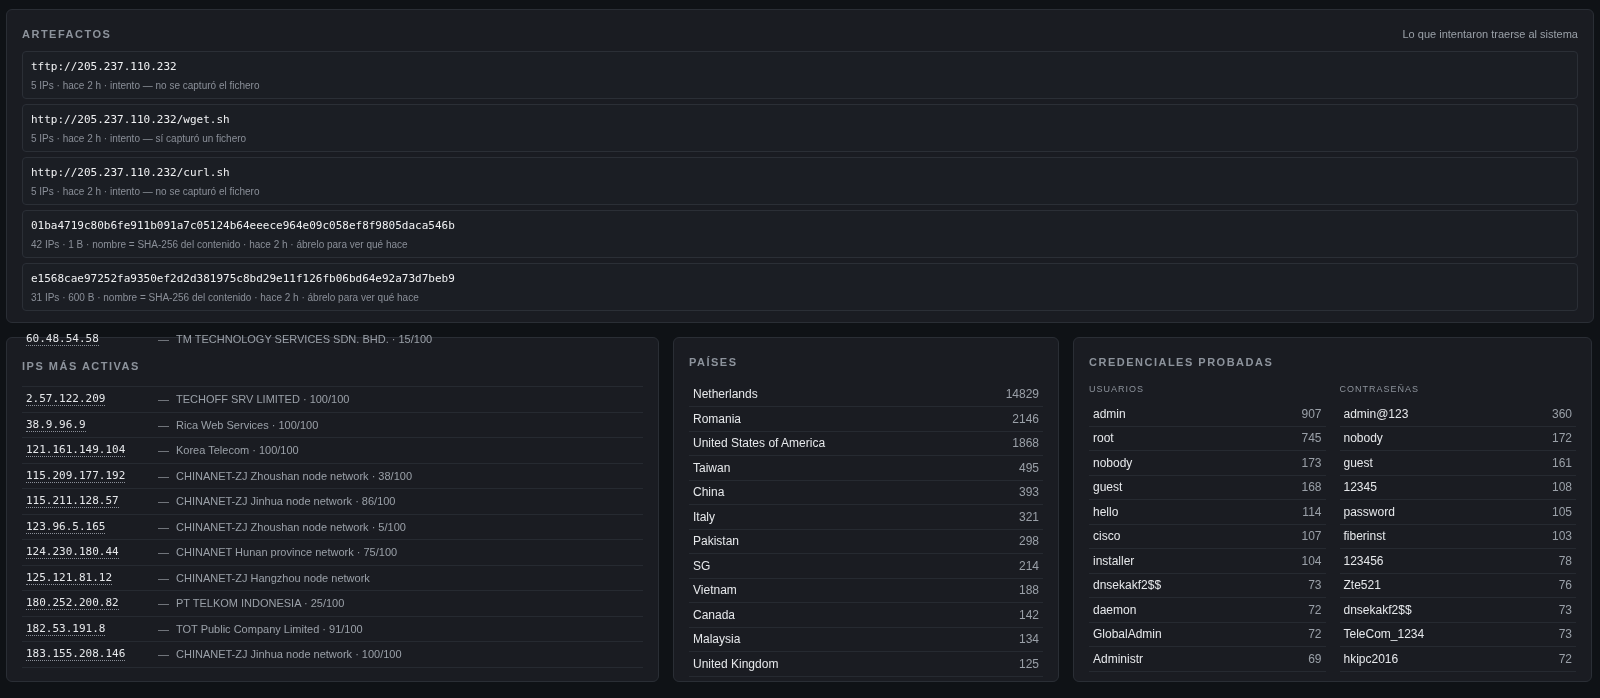 The image size is (1600, 698). Describe the element at coordinates (220, 245) in the screenshot. I see `artifact-meta: 42 IPs · 1 B · nombre = SHA-256 del contenido · hace 2 h · ábrelo para ver qué hace` at that location.